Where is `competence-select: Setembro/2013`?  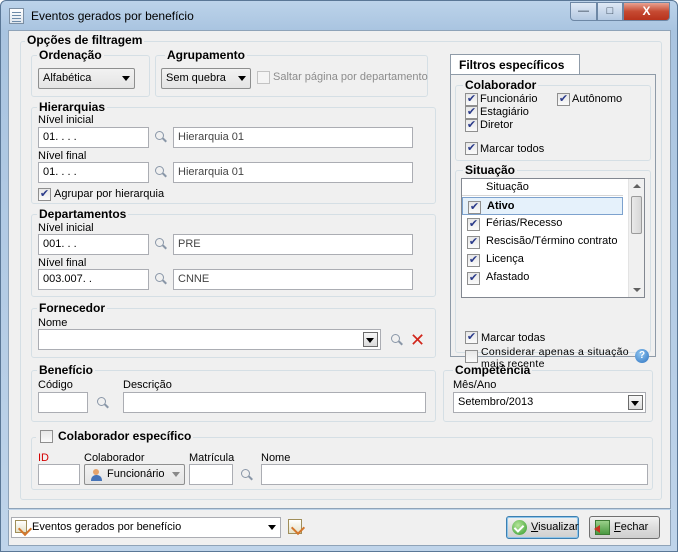
competence-select: Setembro/2013 is located at coordinates (549, 402).